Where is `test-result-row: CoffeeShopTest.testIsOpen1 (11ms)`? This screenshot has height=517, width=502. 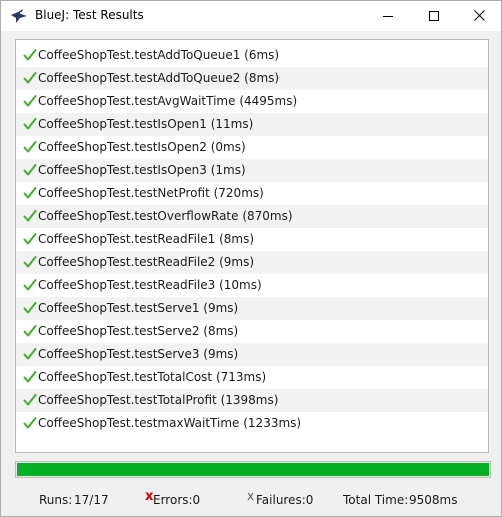 test-result-row: CoffeeShopTest.testIsOpen1 (11ms) is located at coordinates (252, 124).